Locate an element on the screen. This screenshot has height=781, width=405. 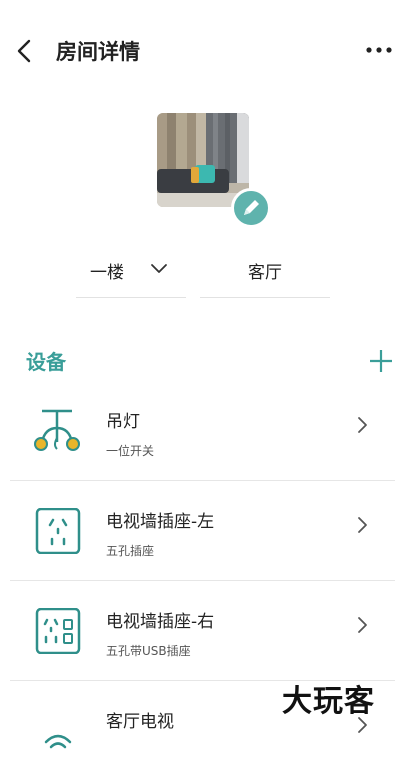
floor-value: 一楼 is located at coordinates (107, 273).